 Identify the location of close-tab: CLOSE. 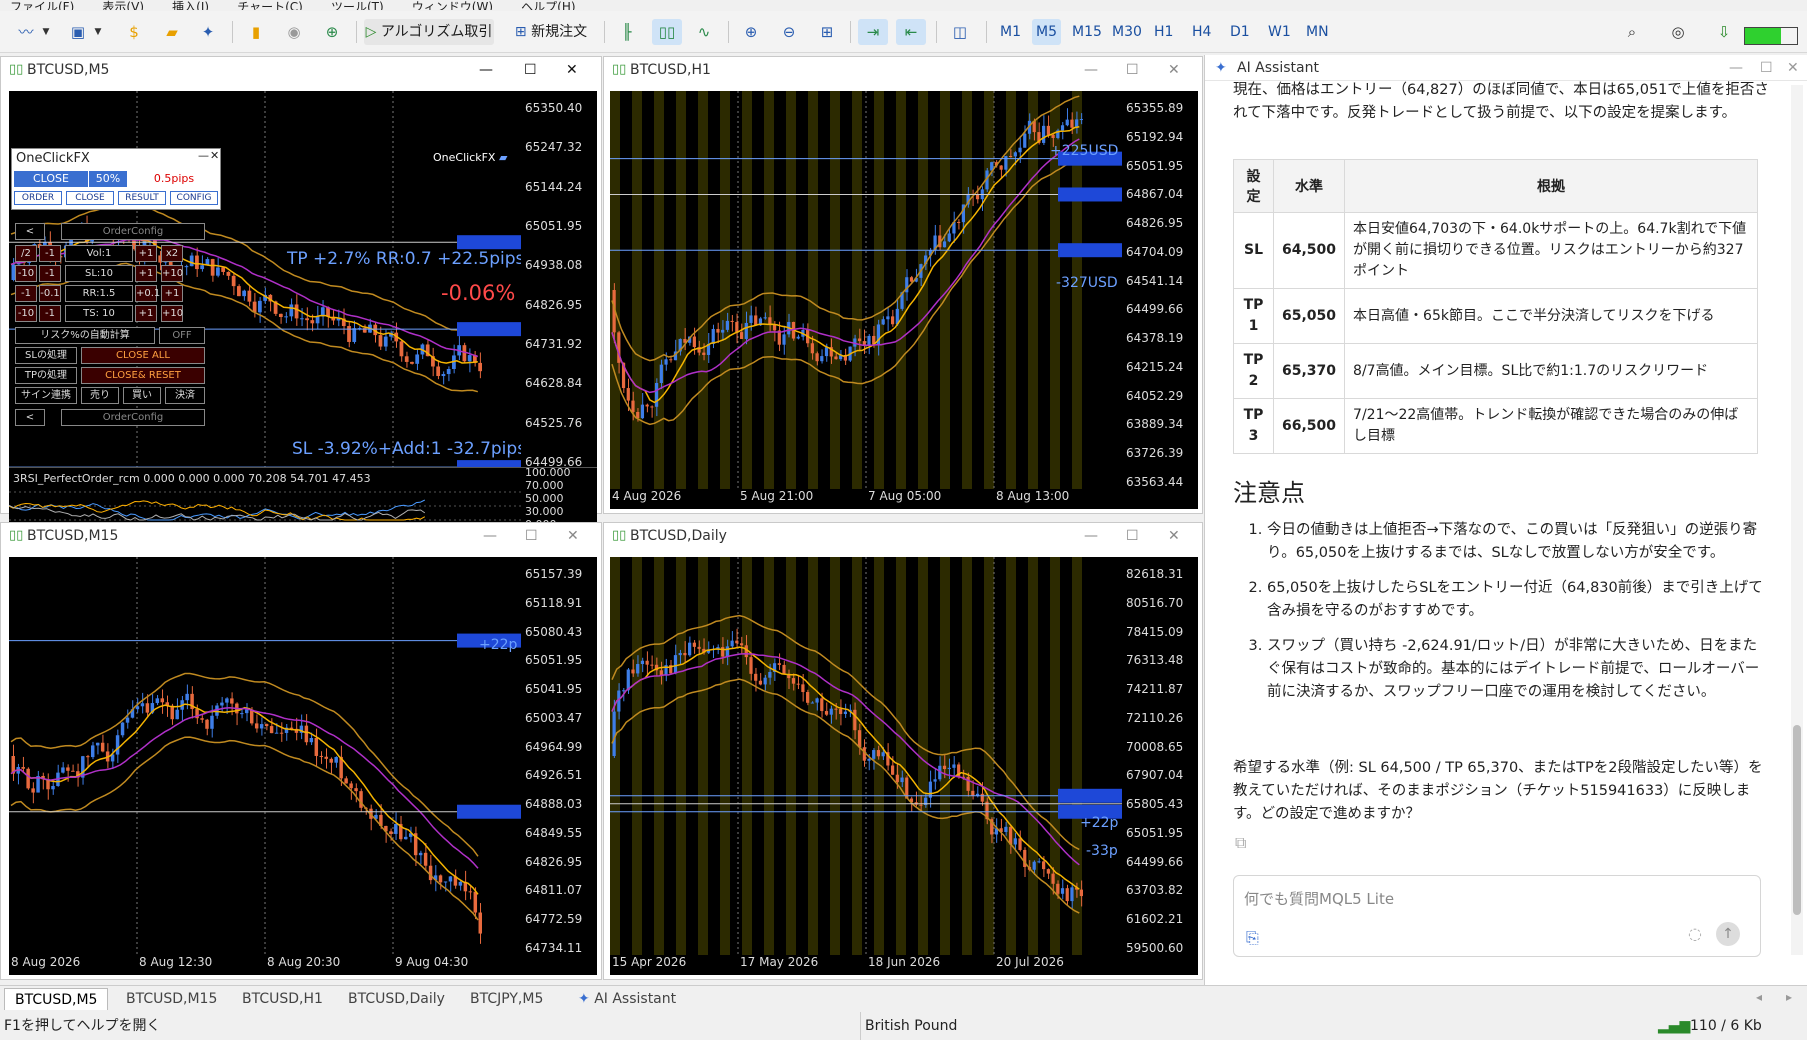
(90, 198).